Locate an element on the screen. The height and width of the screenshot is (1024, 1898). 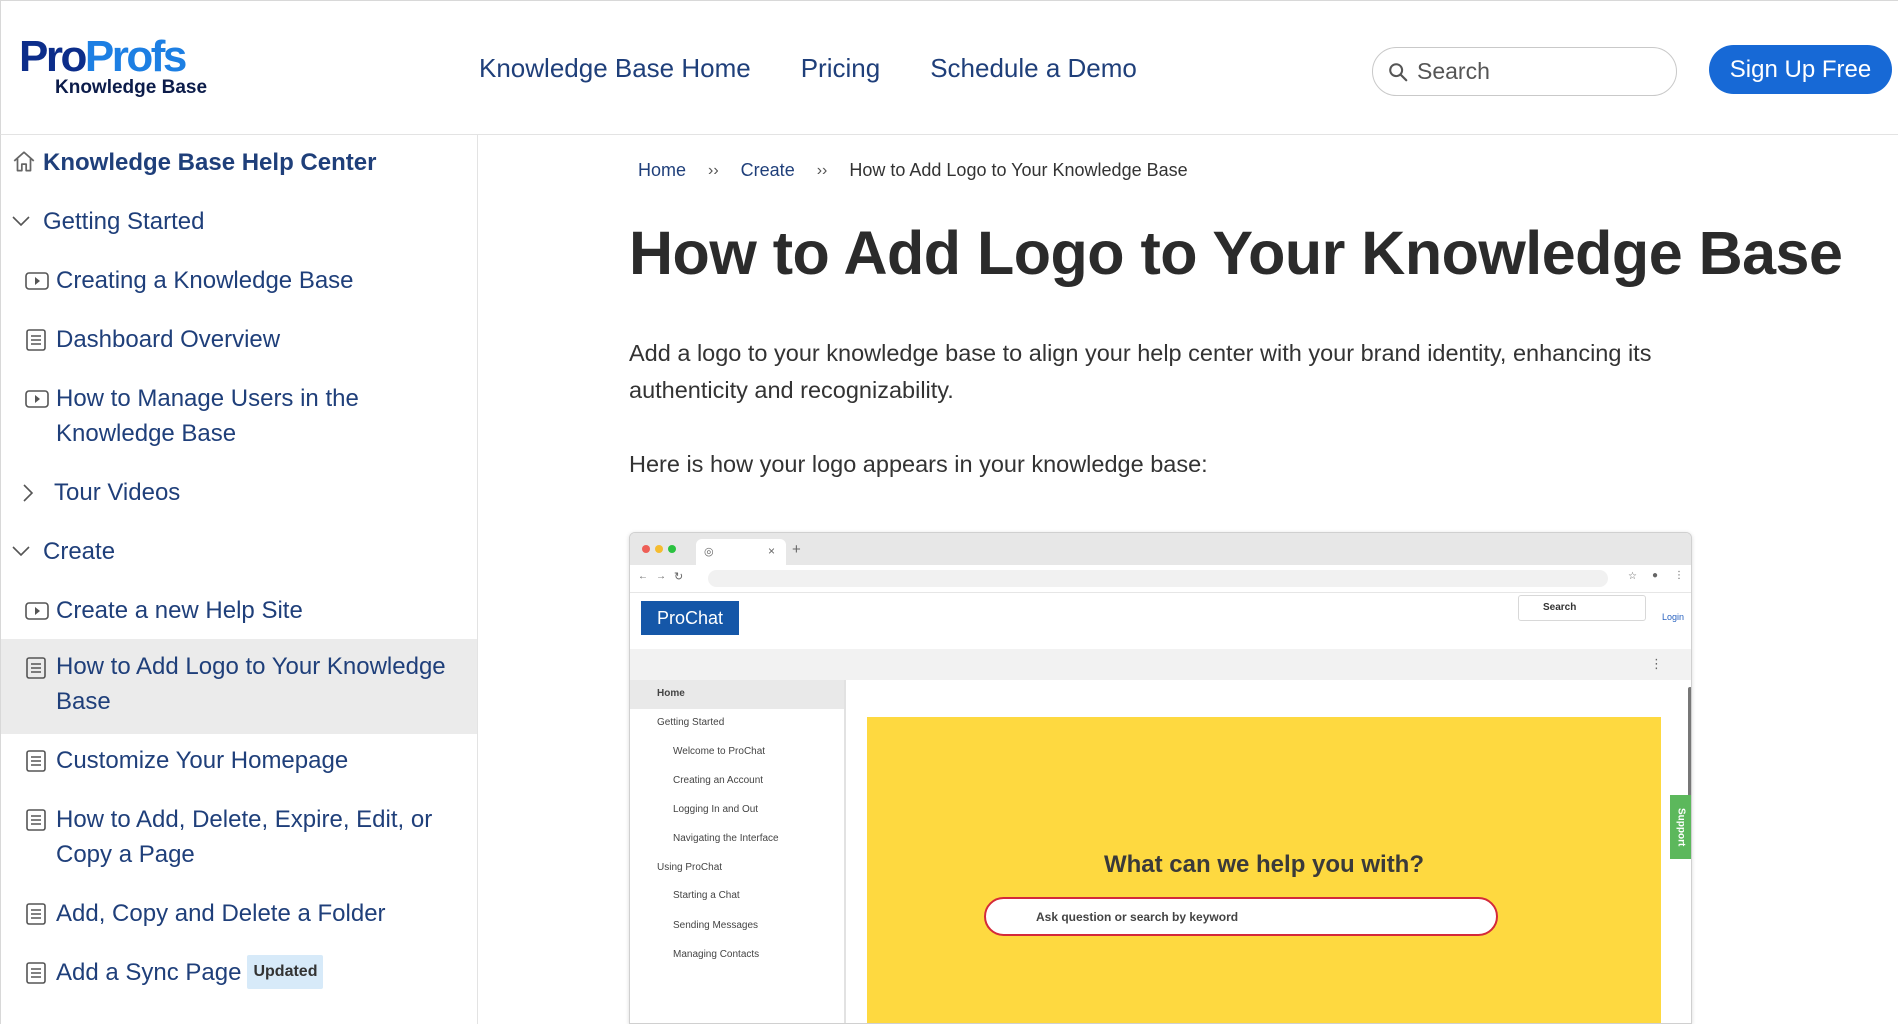
star-icon: ☆ is located at coordinates (1632, 576).